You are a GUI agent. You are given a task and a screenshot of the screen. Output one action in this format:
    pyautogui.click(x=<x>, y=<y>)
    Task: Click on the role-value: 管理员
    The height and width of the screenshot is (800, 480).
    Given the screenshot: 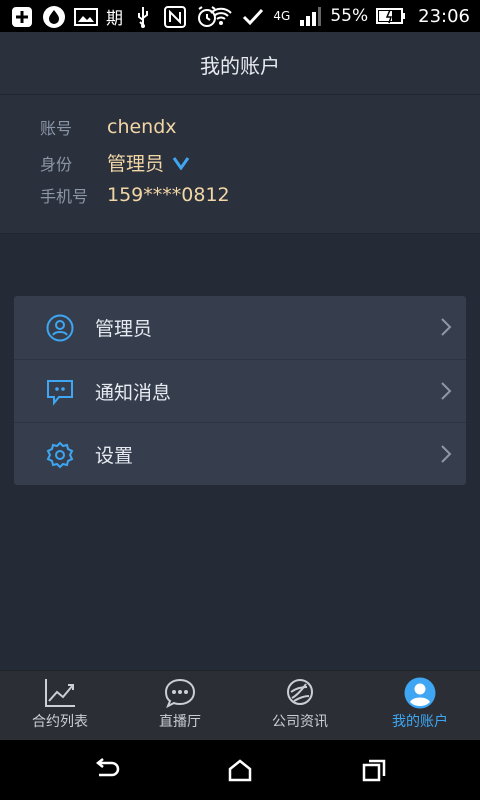 What is the action you would take?
    pyautogui.click(x=136, y=164)
    